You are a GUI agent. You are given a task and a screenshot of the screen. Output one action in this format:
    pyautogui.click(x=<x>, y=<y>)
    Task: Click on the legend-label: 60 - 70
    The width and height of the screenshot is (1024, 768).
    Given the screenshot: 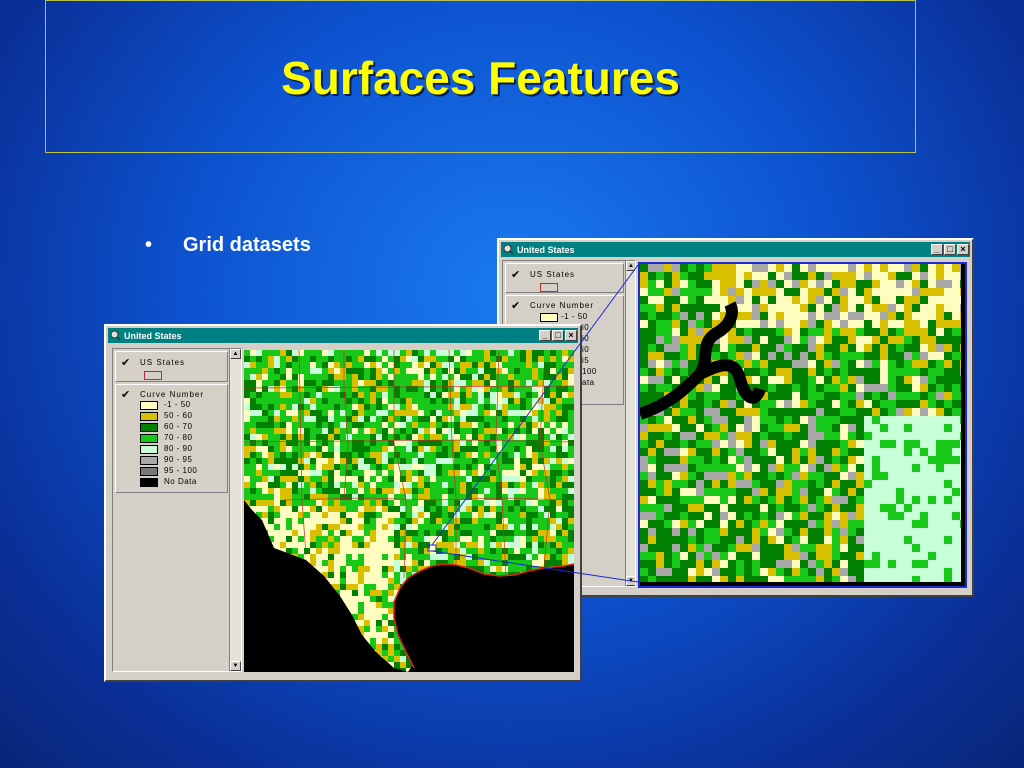 What is the action you would take?
    pyautogui.click(x=178, y=426)
    